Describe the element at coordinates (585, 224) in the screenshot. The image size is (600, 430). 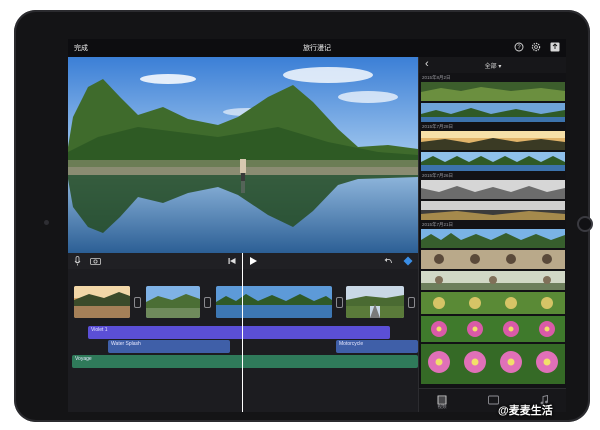
I see `home-button` at that location.